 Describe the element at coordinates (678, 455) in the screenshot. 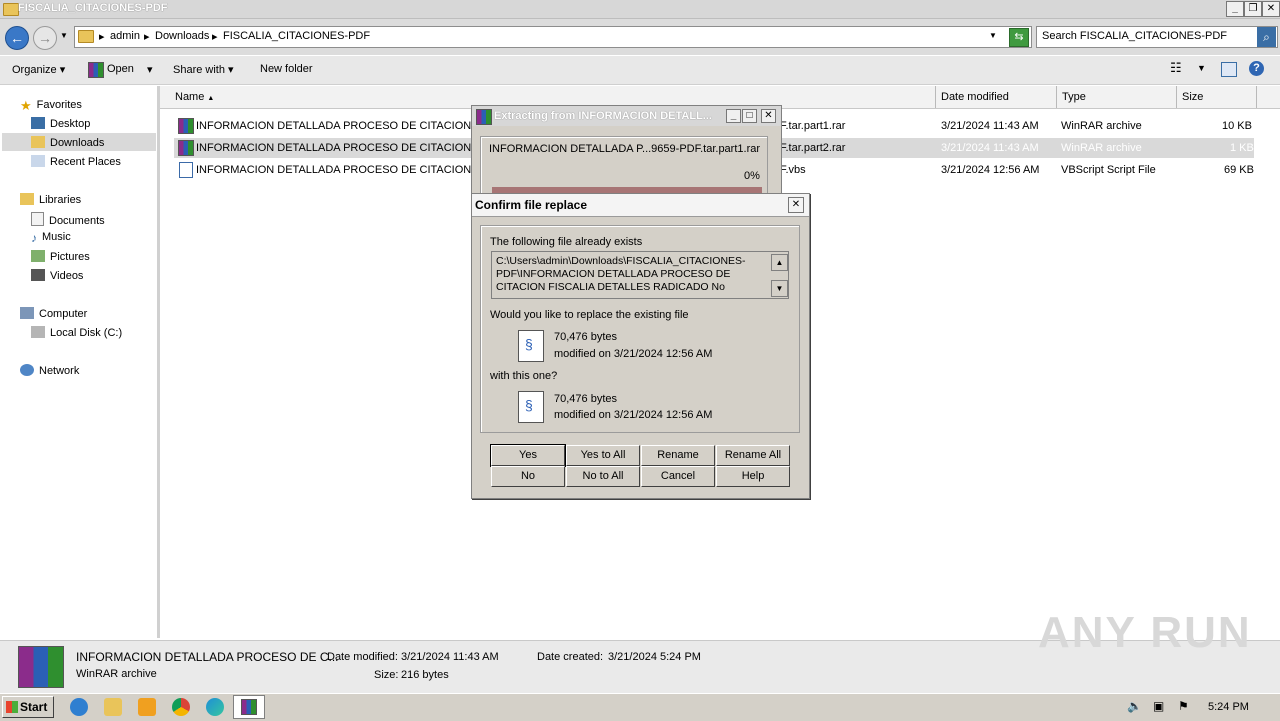

I see `rename-button: Rename` at that location.